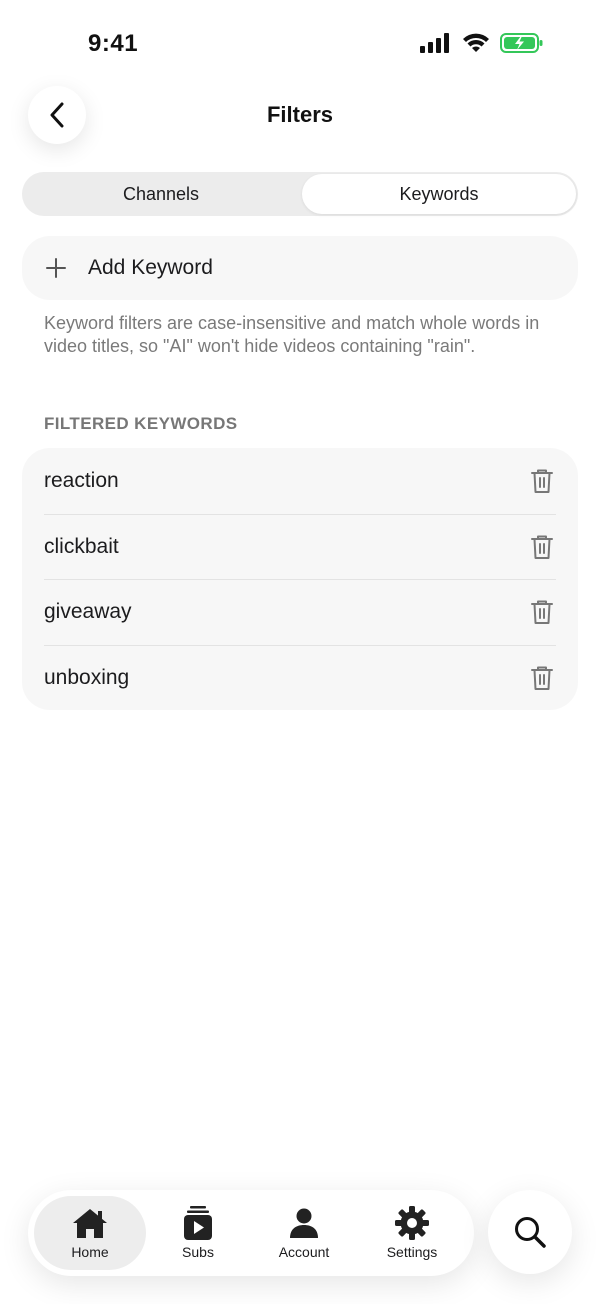 This screenshot has height=1304, width=600. I want to click on tab-channels: Channels, so click(161, 194).